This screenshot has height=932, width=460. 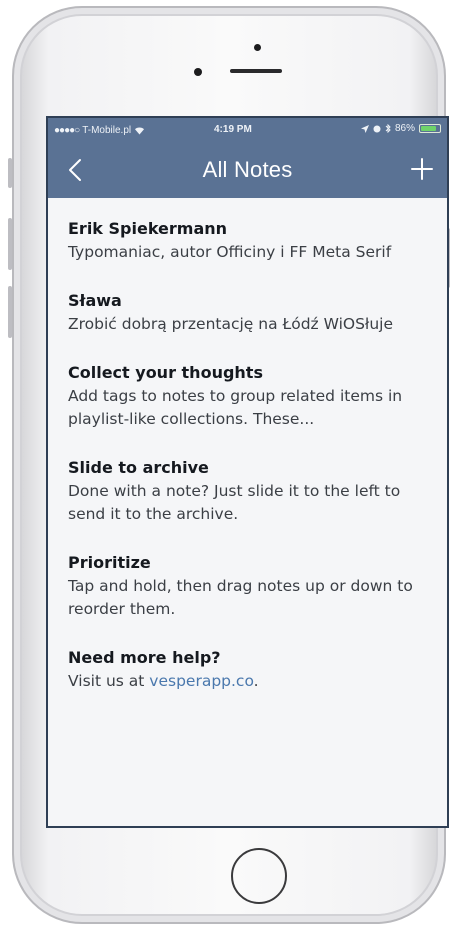 What do you see at coordinates (109, 681) in the screenshot?
I see `help-text: Visit us at` at bounding box center [109, 681].